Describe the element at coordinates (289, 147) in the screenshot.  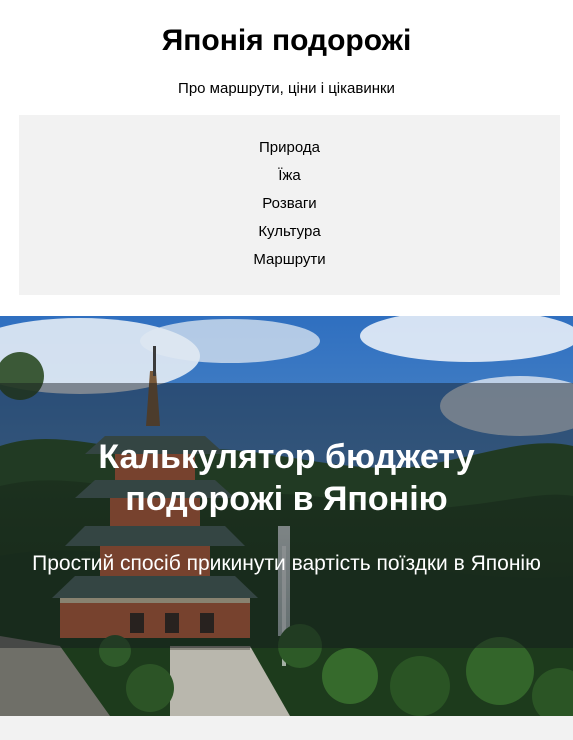
I see `nav-link-nature: Природа` at that location.